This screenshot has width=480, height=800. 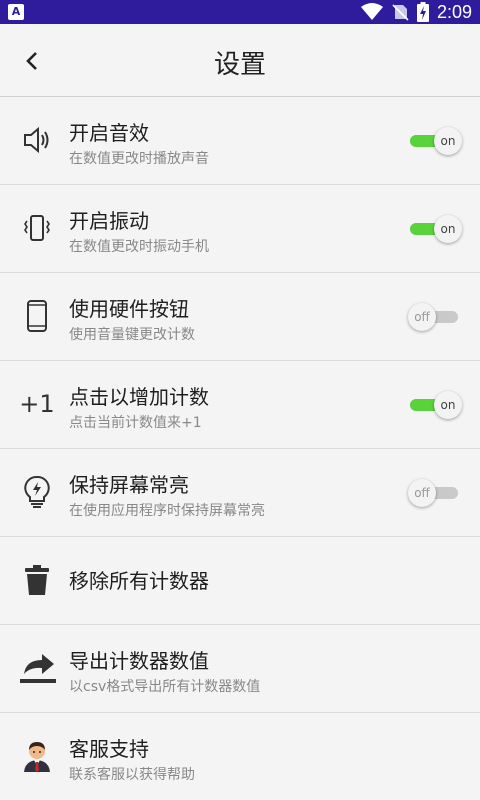 I want to click on vibration-toggle: on, so click(x=435, y=229).